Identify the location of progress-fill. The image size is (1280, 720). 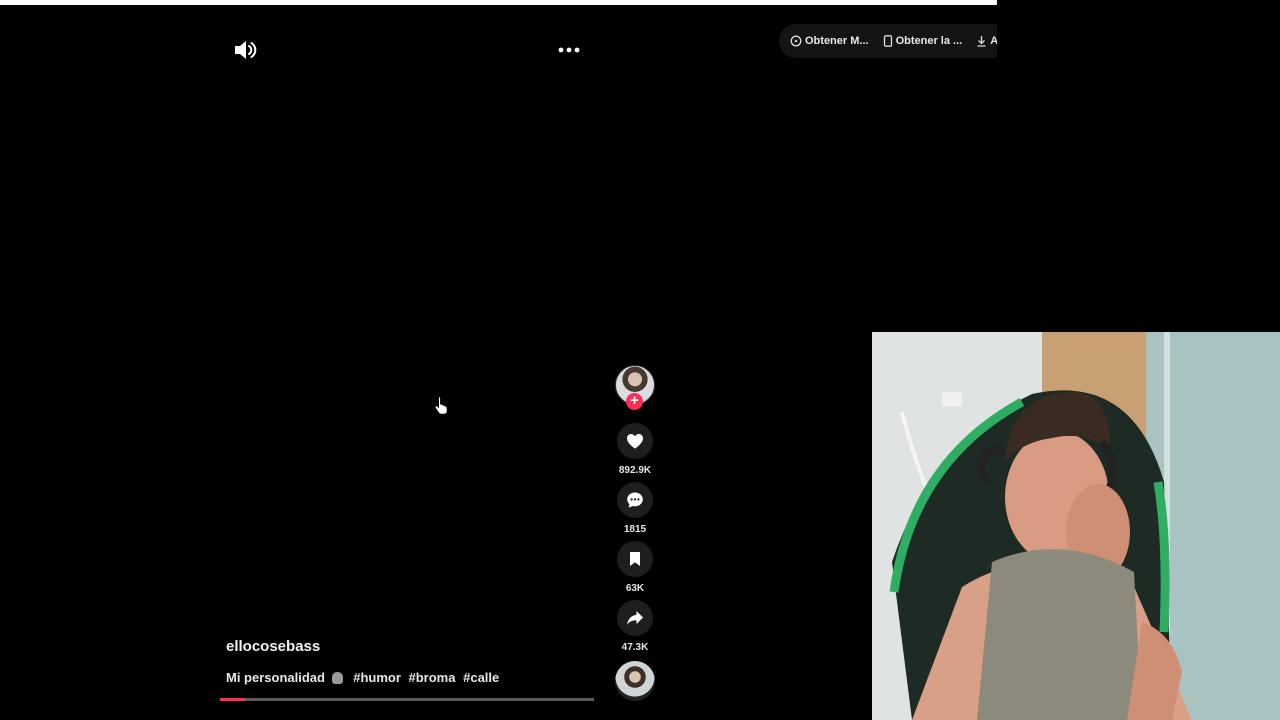
(233, 699).